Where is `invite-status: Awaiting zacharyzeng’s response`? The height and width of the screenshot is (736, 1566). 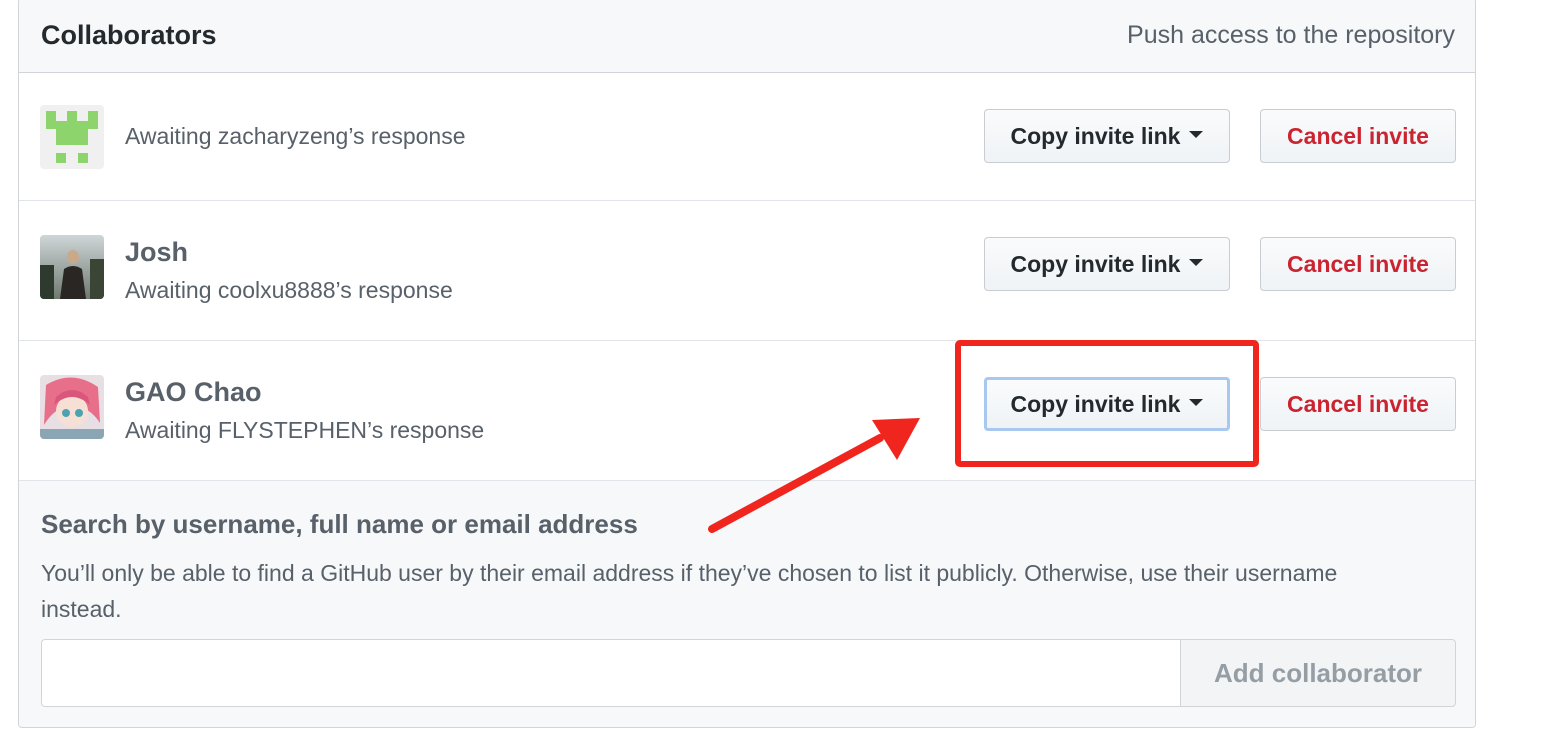 invite-status: Awaiting zacharyzeng’s response is located at coordinates (295, 136).